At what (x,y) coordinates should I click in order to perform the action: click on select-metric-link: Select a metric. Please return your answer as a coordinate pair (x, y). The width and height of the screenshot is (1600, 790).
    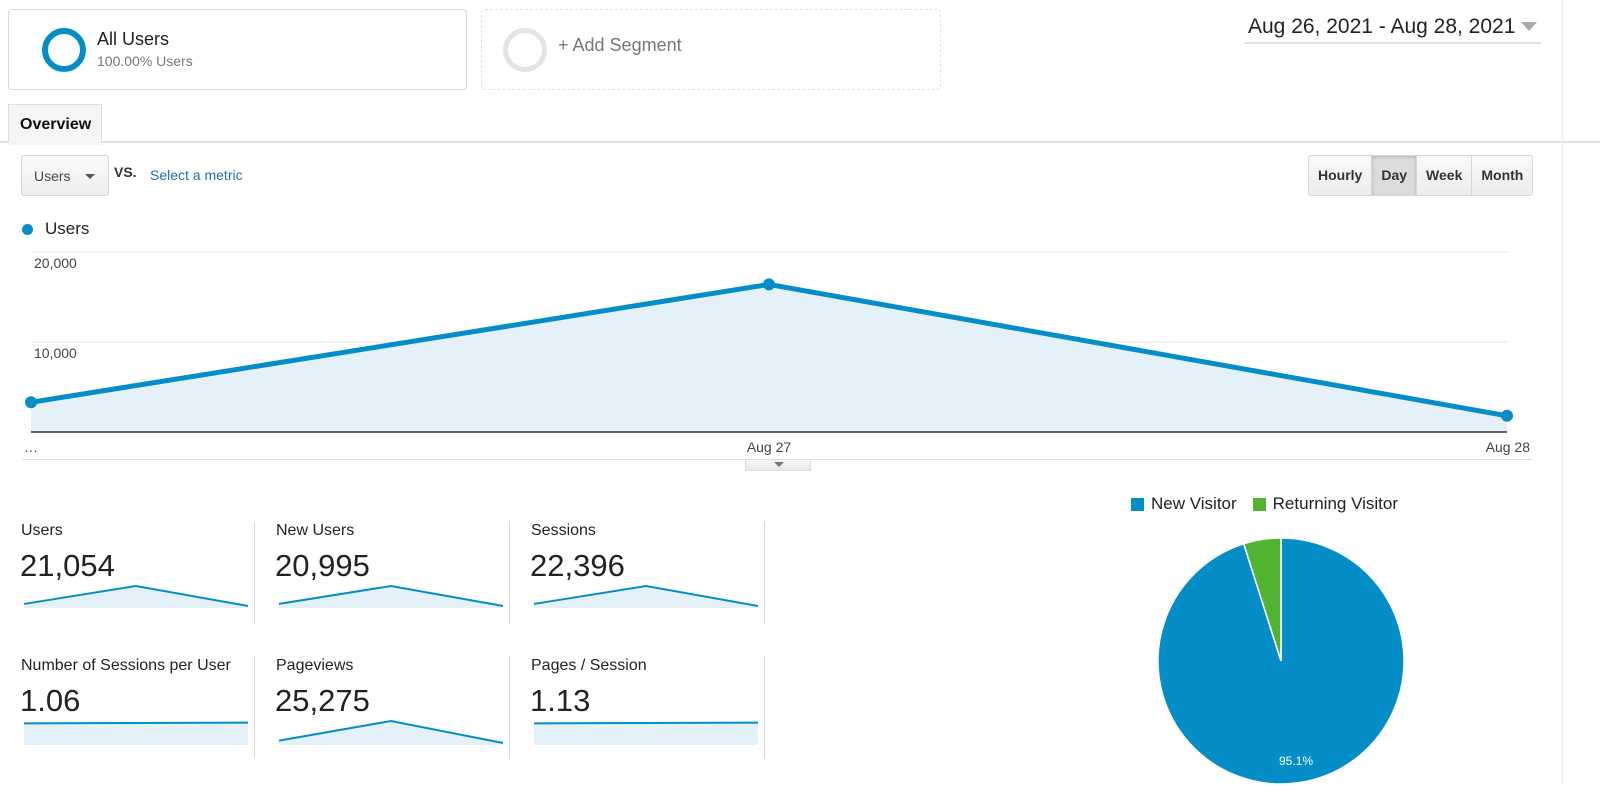
    Looking at the image, I should click on (196, 175).